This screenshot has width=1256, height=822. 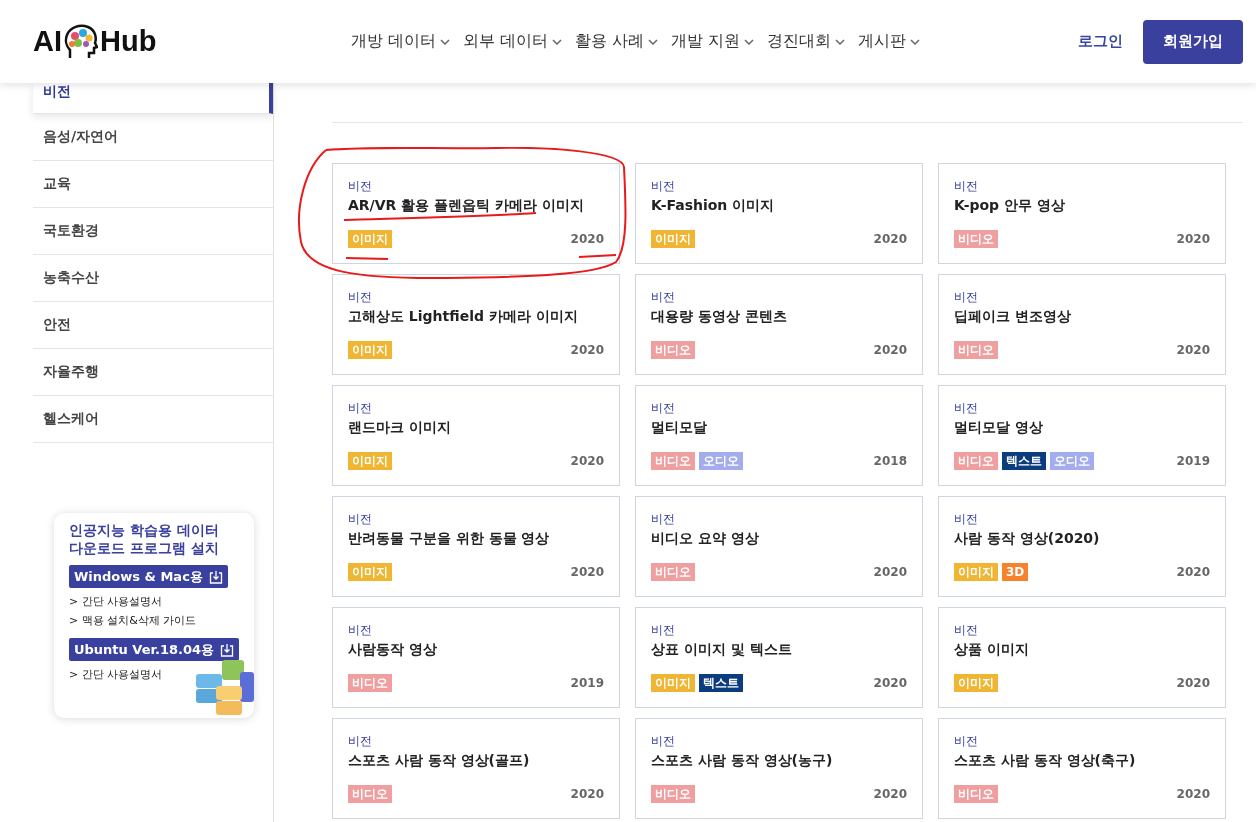 I want to click on guide-link: > 맥용 설치&삭제 가이드, so click(x=133, y=620).